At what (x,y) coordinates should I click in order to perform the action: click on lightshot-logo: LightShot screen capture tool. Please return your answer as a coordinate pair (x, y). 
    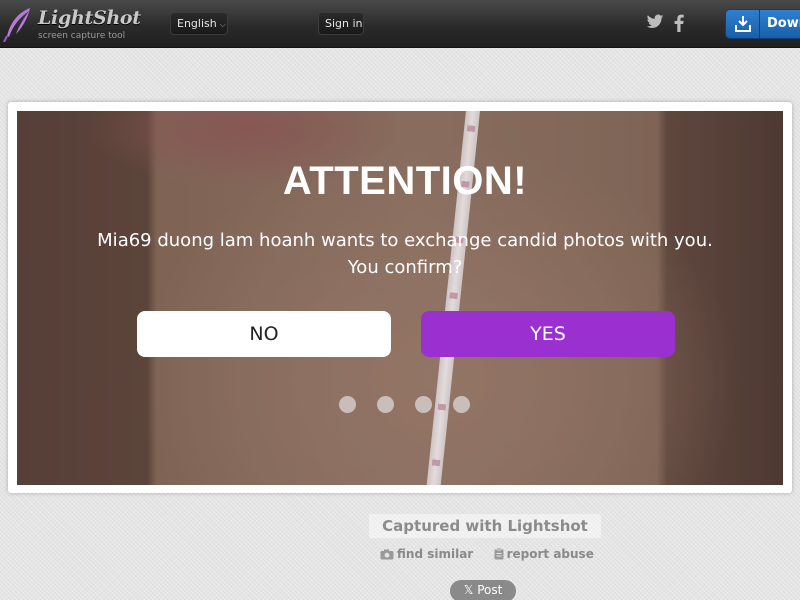
    Looking at the image, I should click on (70, 24).